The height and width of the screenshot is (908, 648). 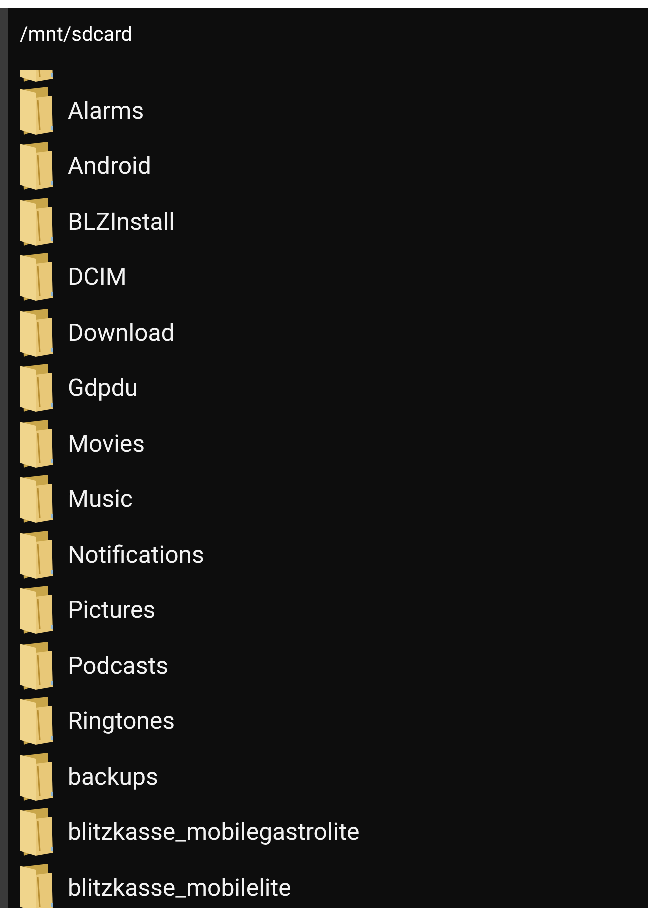 I want to click on folder-name: Music, so click(x=100, y=499).